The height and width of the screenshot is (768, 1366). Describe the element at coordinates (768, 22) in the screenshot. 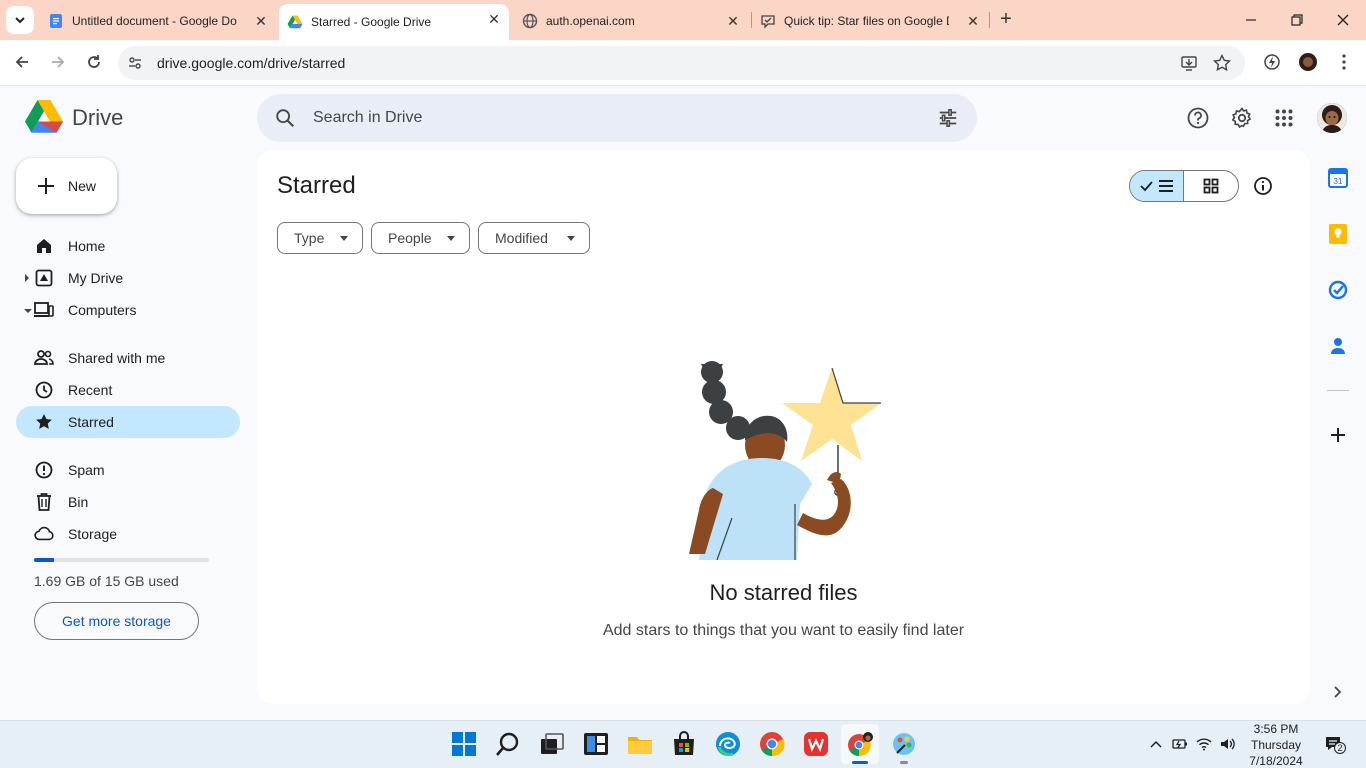

I see `tip-icon` at that location.